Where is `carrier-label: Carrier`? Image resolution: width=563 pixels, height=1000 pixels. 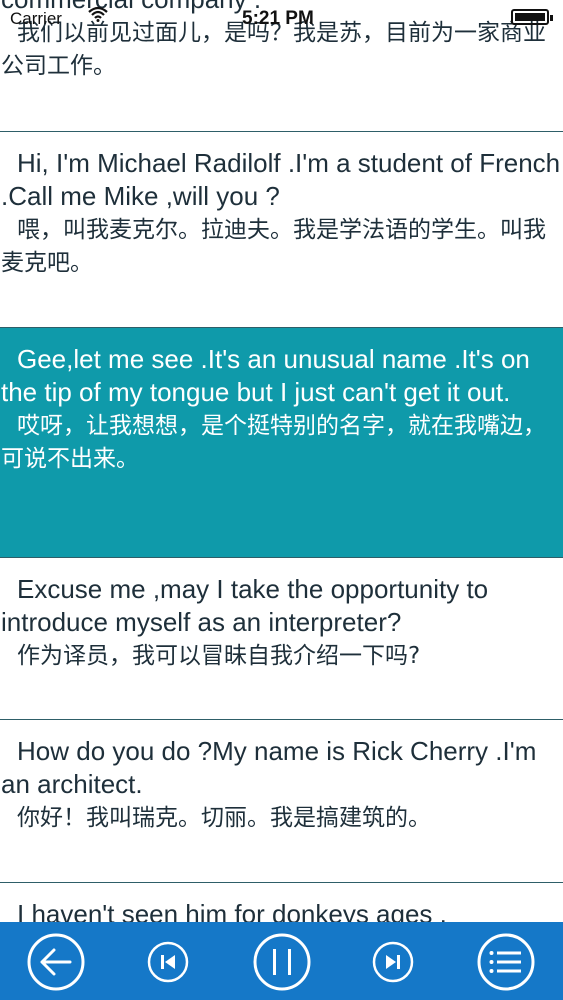
carrier-label: Carrier is located at coordinates (36, 18).